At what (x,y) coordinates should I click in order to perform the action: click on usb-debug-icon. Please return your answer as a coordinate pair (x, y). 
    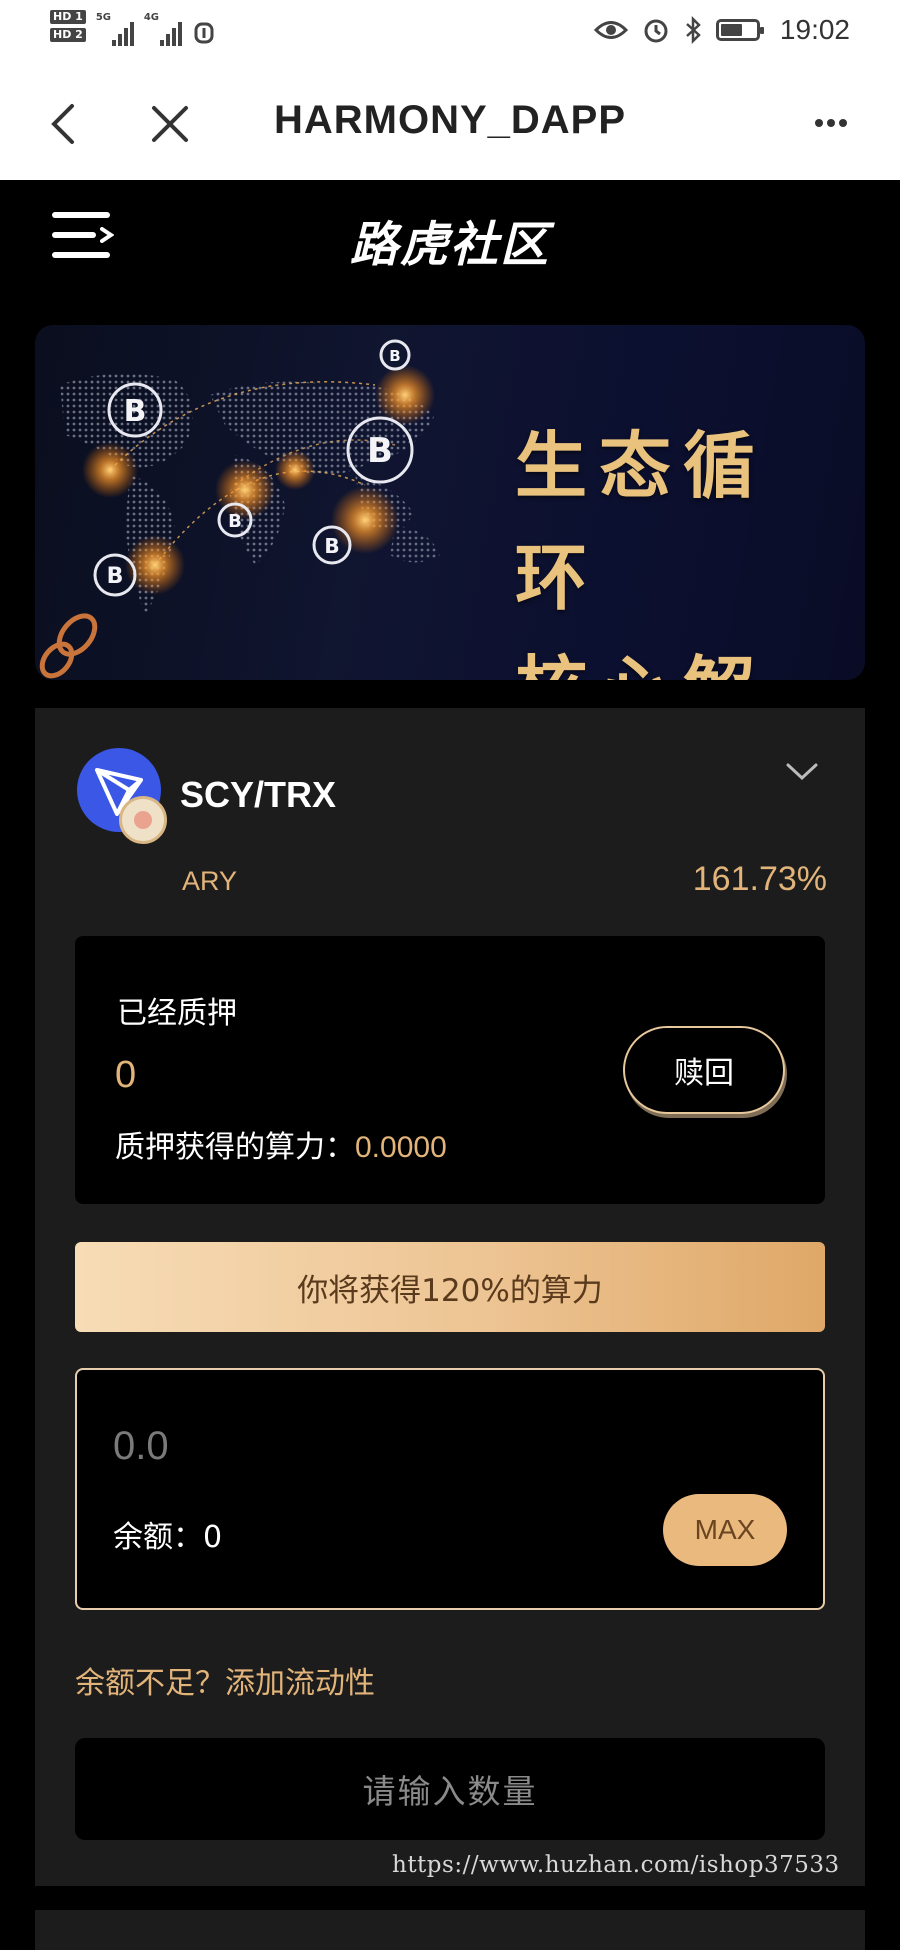
    Looking at the image, I should click on (204, 33).